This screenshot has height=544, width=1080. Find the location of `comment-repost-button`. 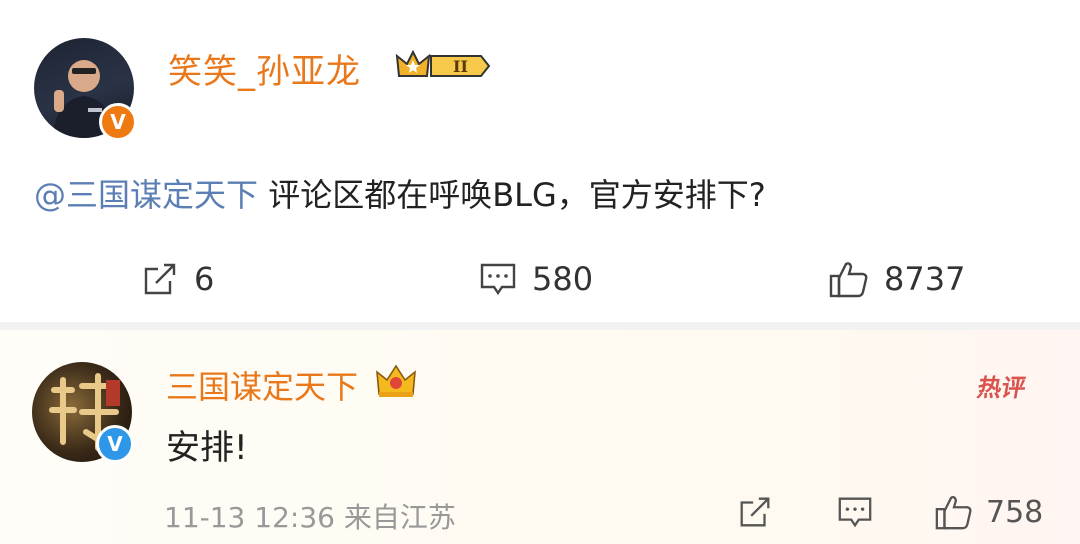

comment-repost-button is located at coordinates (755, 512).